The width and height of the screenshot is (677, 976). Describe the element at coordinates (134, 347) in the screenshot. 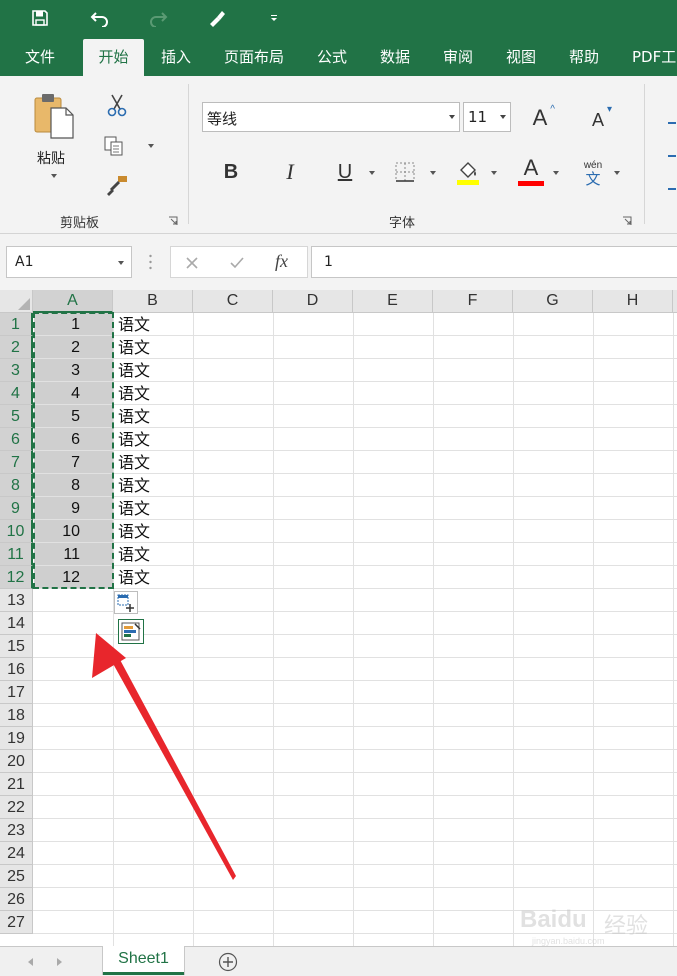

I see `cell-b2: 语文` at that location.